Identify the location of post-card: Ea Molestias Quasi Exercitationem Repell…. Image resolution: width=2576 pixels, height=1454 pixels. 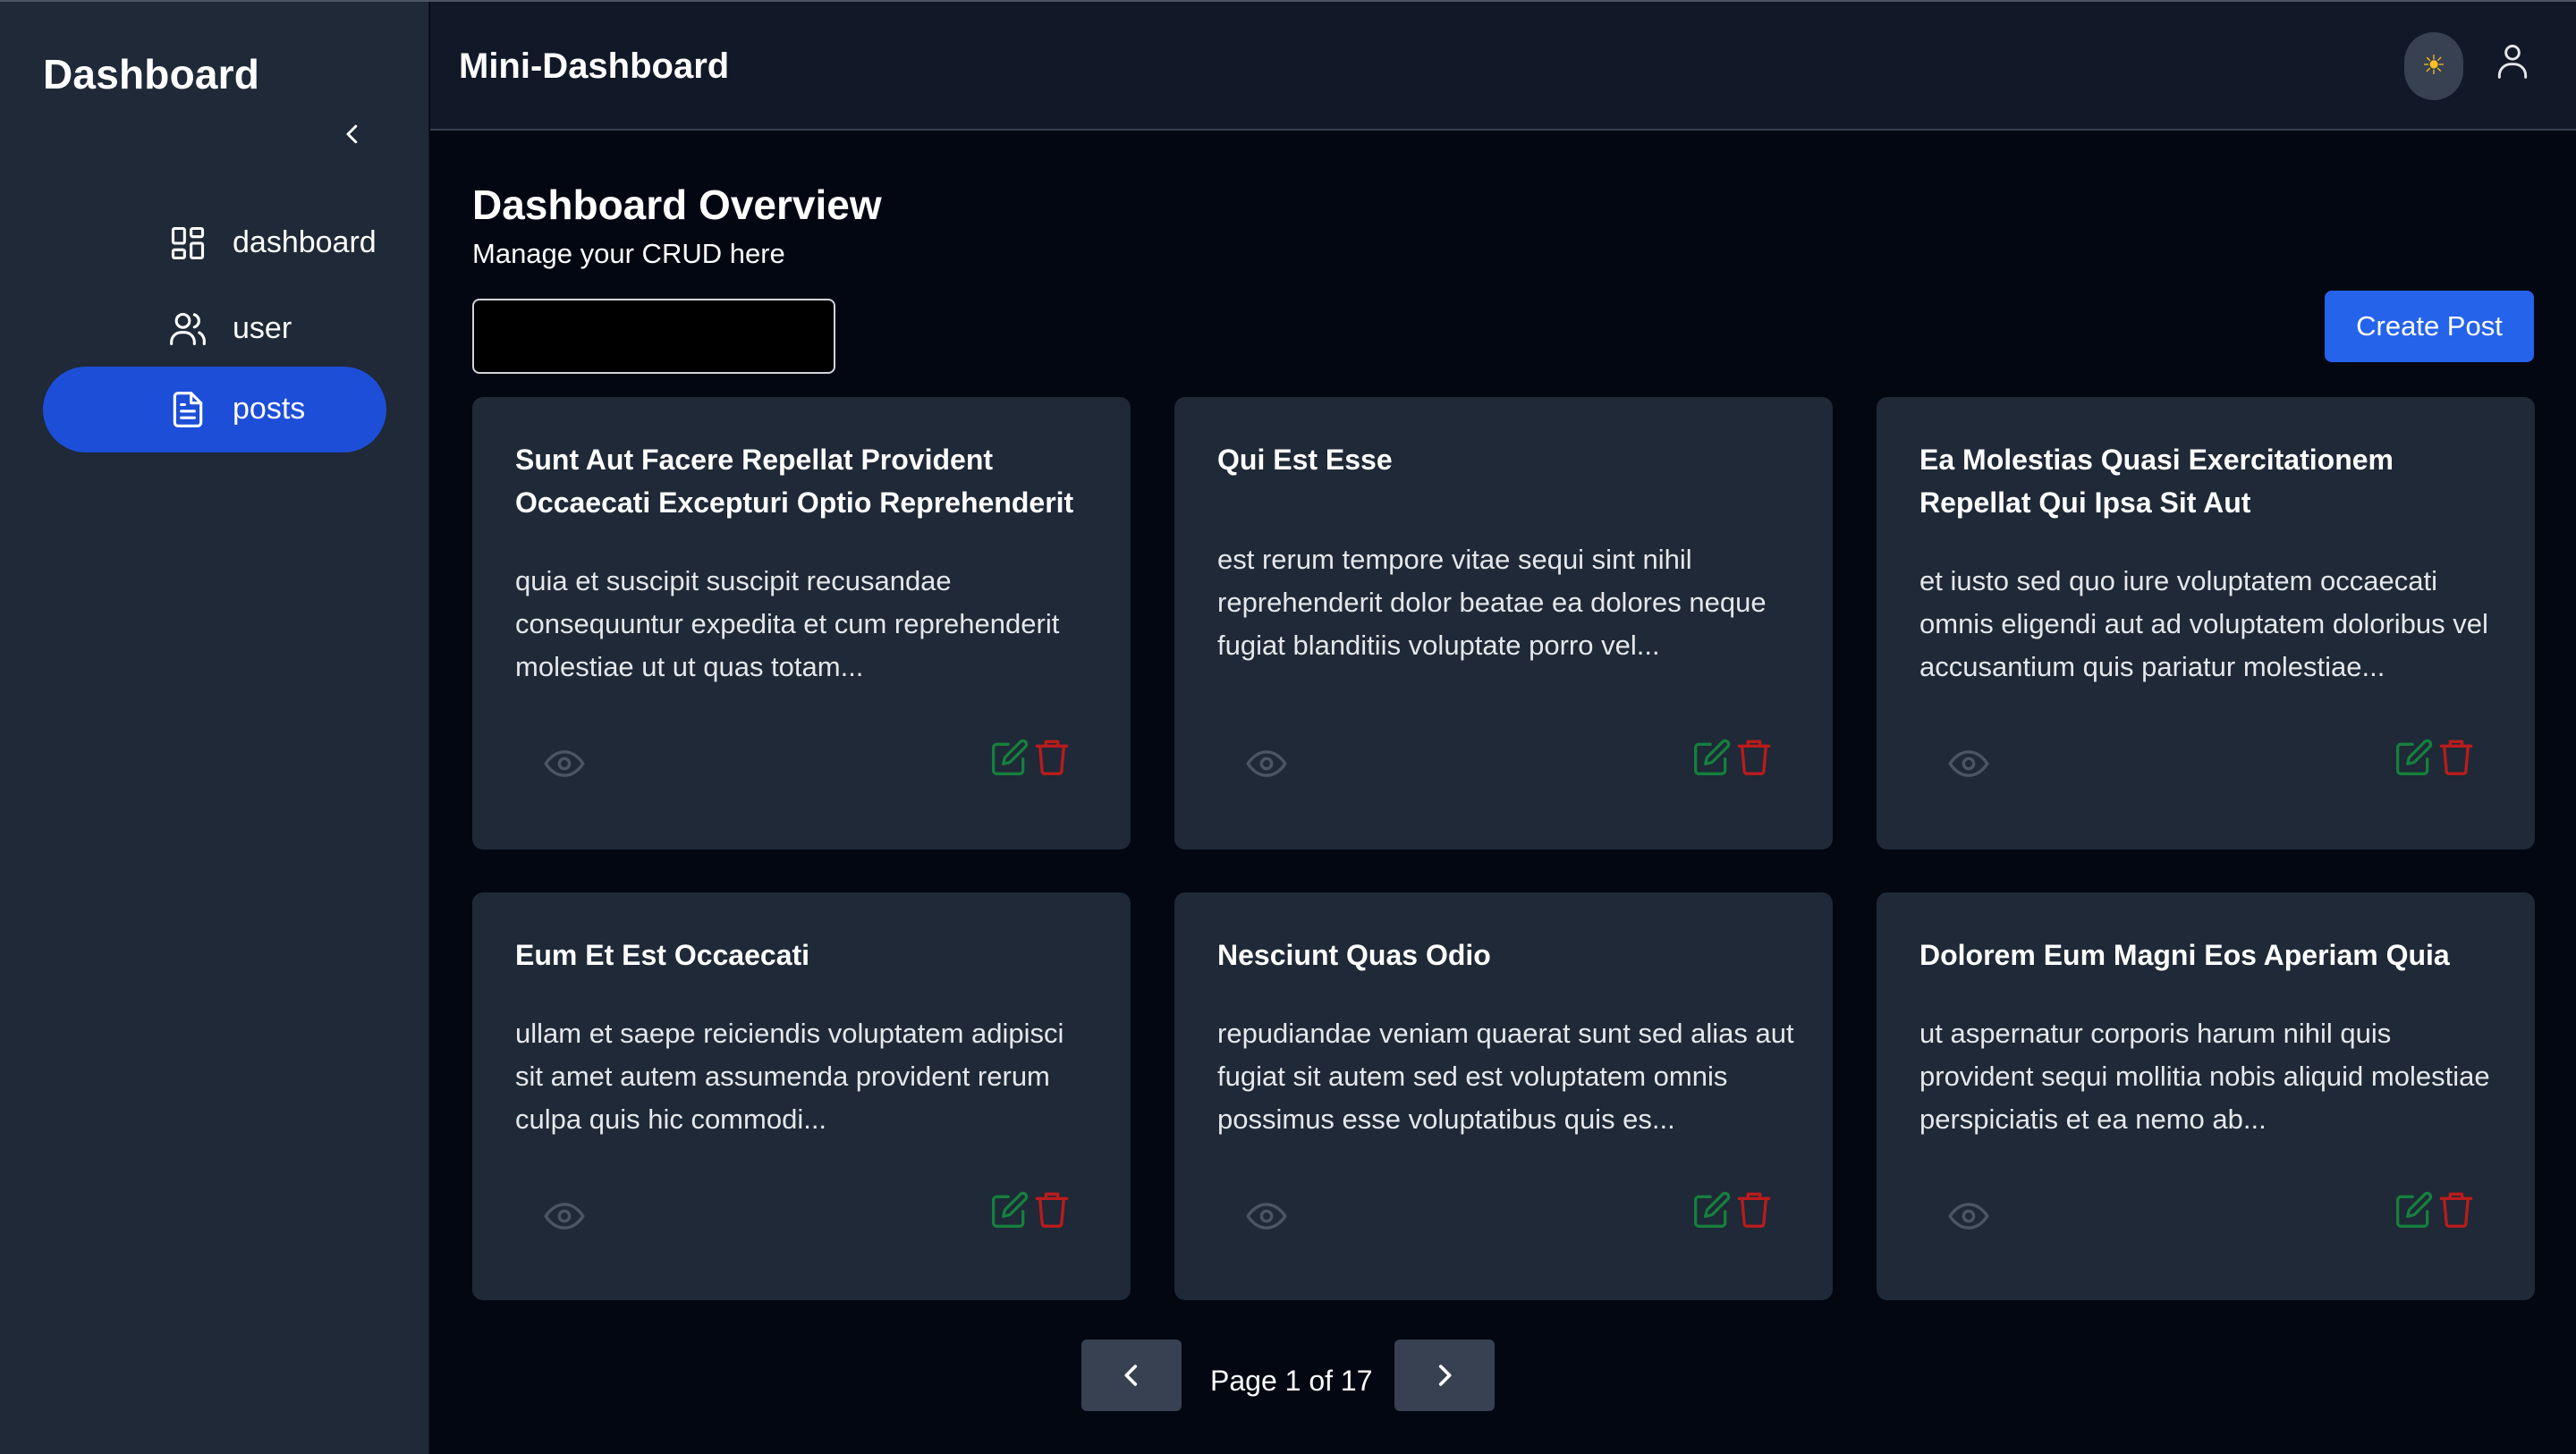
(2206, 624).